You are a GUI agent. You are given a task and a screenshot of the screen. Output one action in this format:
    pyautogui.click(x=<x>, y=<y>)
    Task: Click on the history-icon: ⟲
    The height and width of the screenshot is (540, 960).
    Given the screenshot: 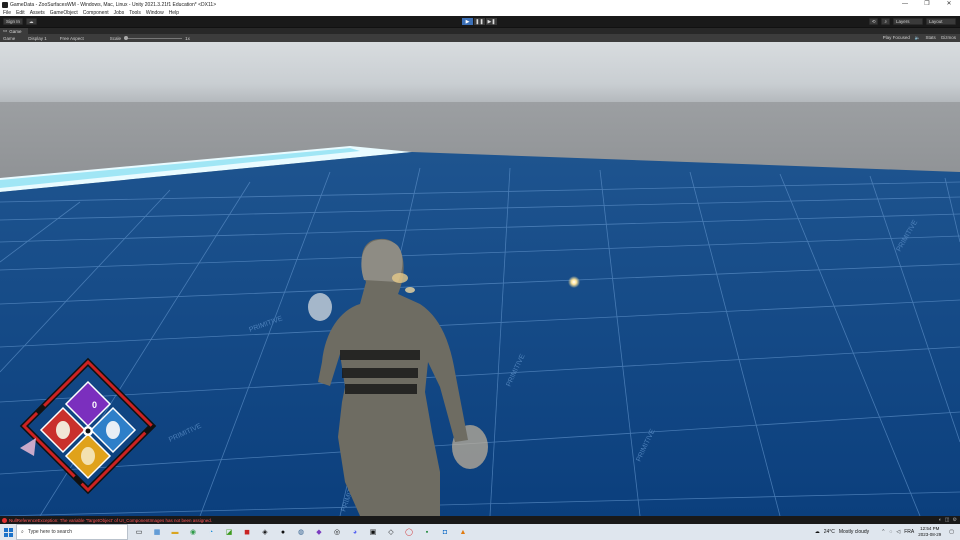 What is the action you would take?
    pyautogui.click(x=873, y=21)
    